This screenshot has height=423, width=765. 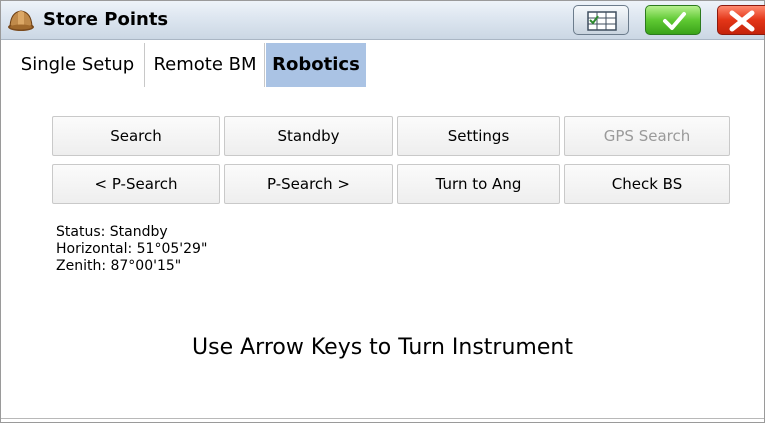 I want to click on window-title: Store Points, so click(x=106, y=19).